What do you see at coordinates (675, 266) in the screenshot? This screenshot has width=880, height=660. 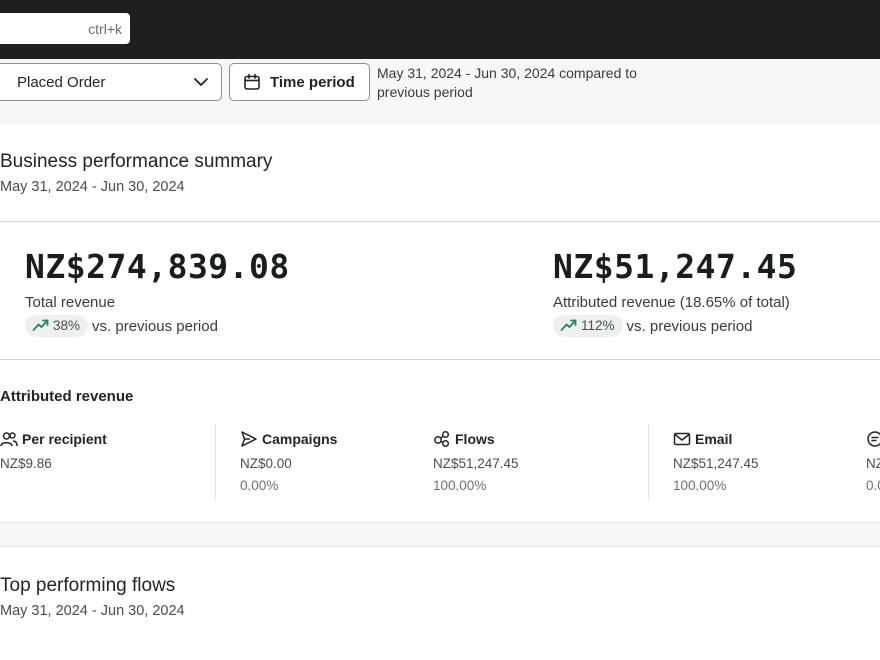 I see `attributed-revenue-amount: NZ$51,247.45` at bounding box center [675, 266].